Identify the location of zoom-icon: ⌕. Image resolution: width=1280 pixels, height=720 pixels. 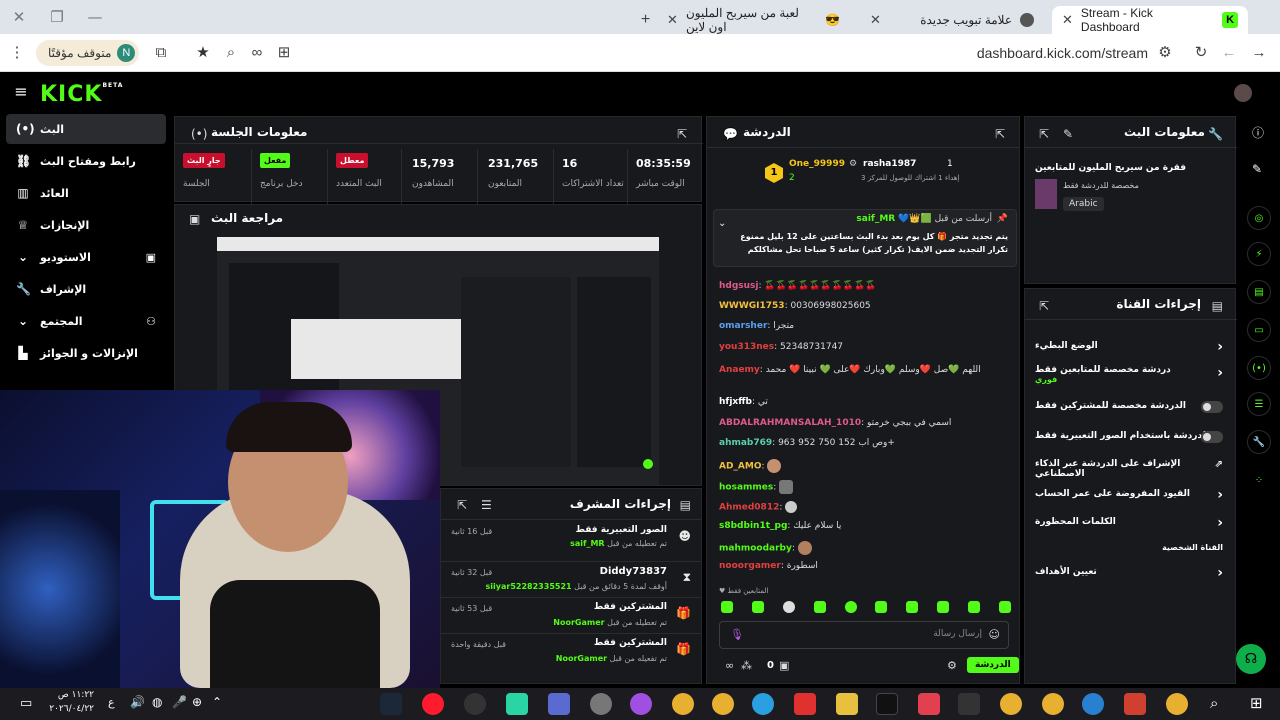
(231, 53).